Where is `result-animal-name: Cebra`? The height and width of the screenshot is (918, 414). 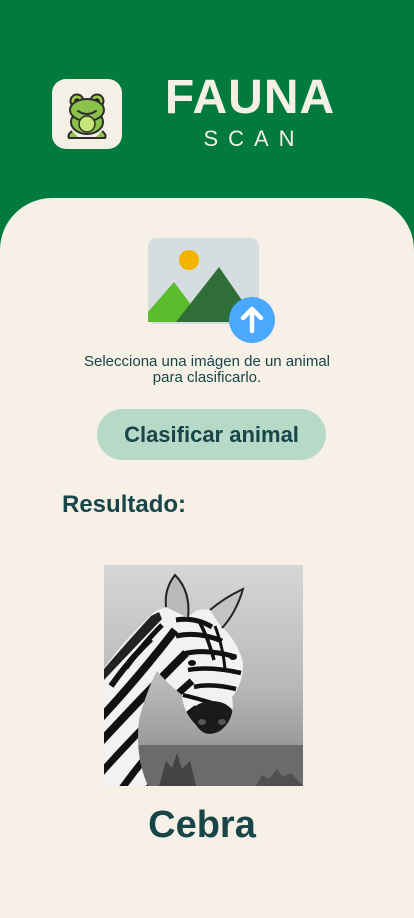 result-animal-name: Cebra is located at coordinates (202, 825).